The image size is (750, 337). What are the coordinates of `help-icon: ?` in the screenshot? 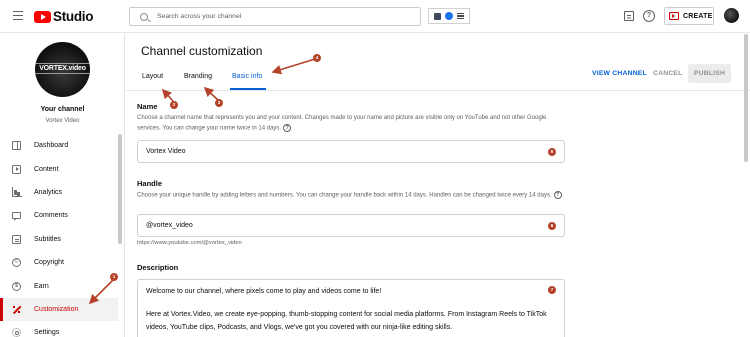 It's located at (649, 16).